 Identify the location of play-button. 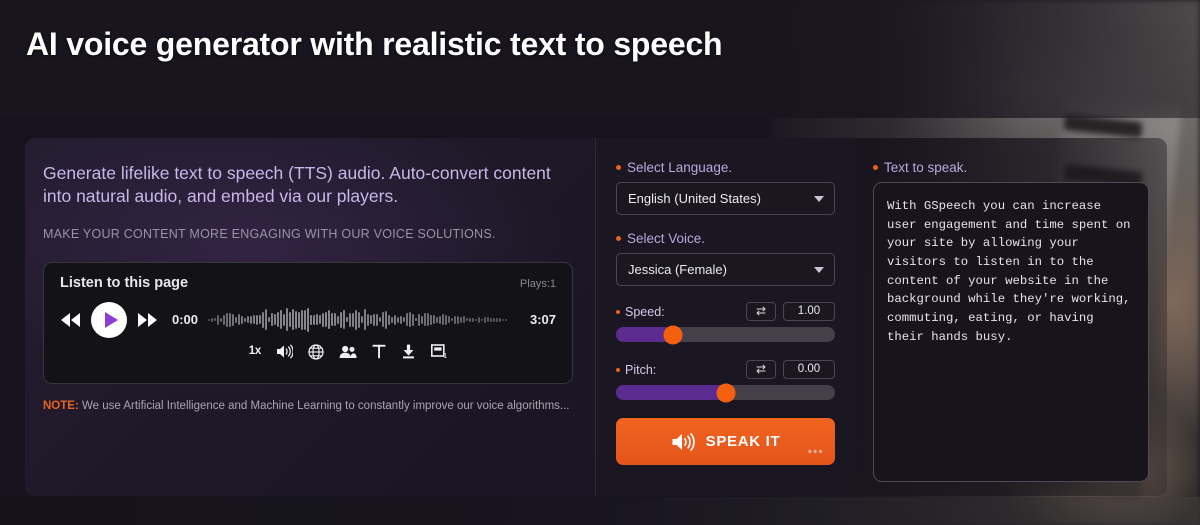
(109, 319).